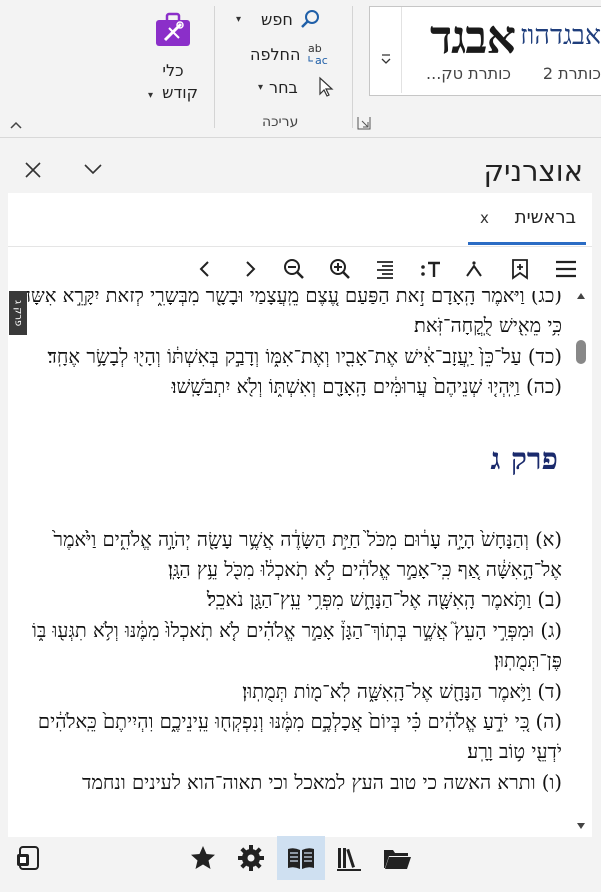 The width and height of the screenshot is (601, 892). Describe the element at coordinates (533, 171) in the screenshot. I see `pane-title: אוצרניק` at that location.